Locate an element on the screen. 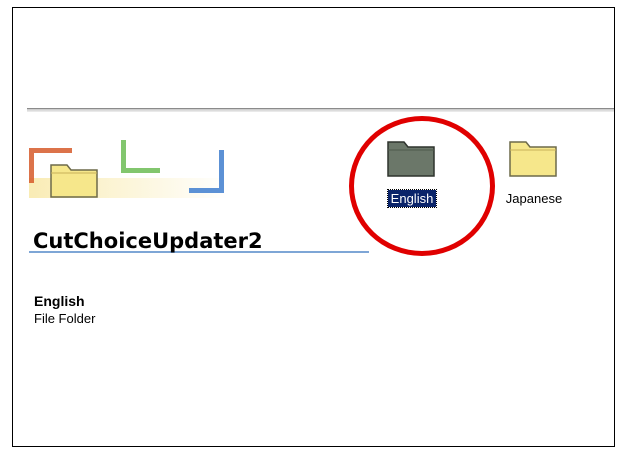 The width and height of the screenshot is (621, 452). green-square-decoration is located at coordinates (140, 156).